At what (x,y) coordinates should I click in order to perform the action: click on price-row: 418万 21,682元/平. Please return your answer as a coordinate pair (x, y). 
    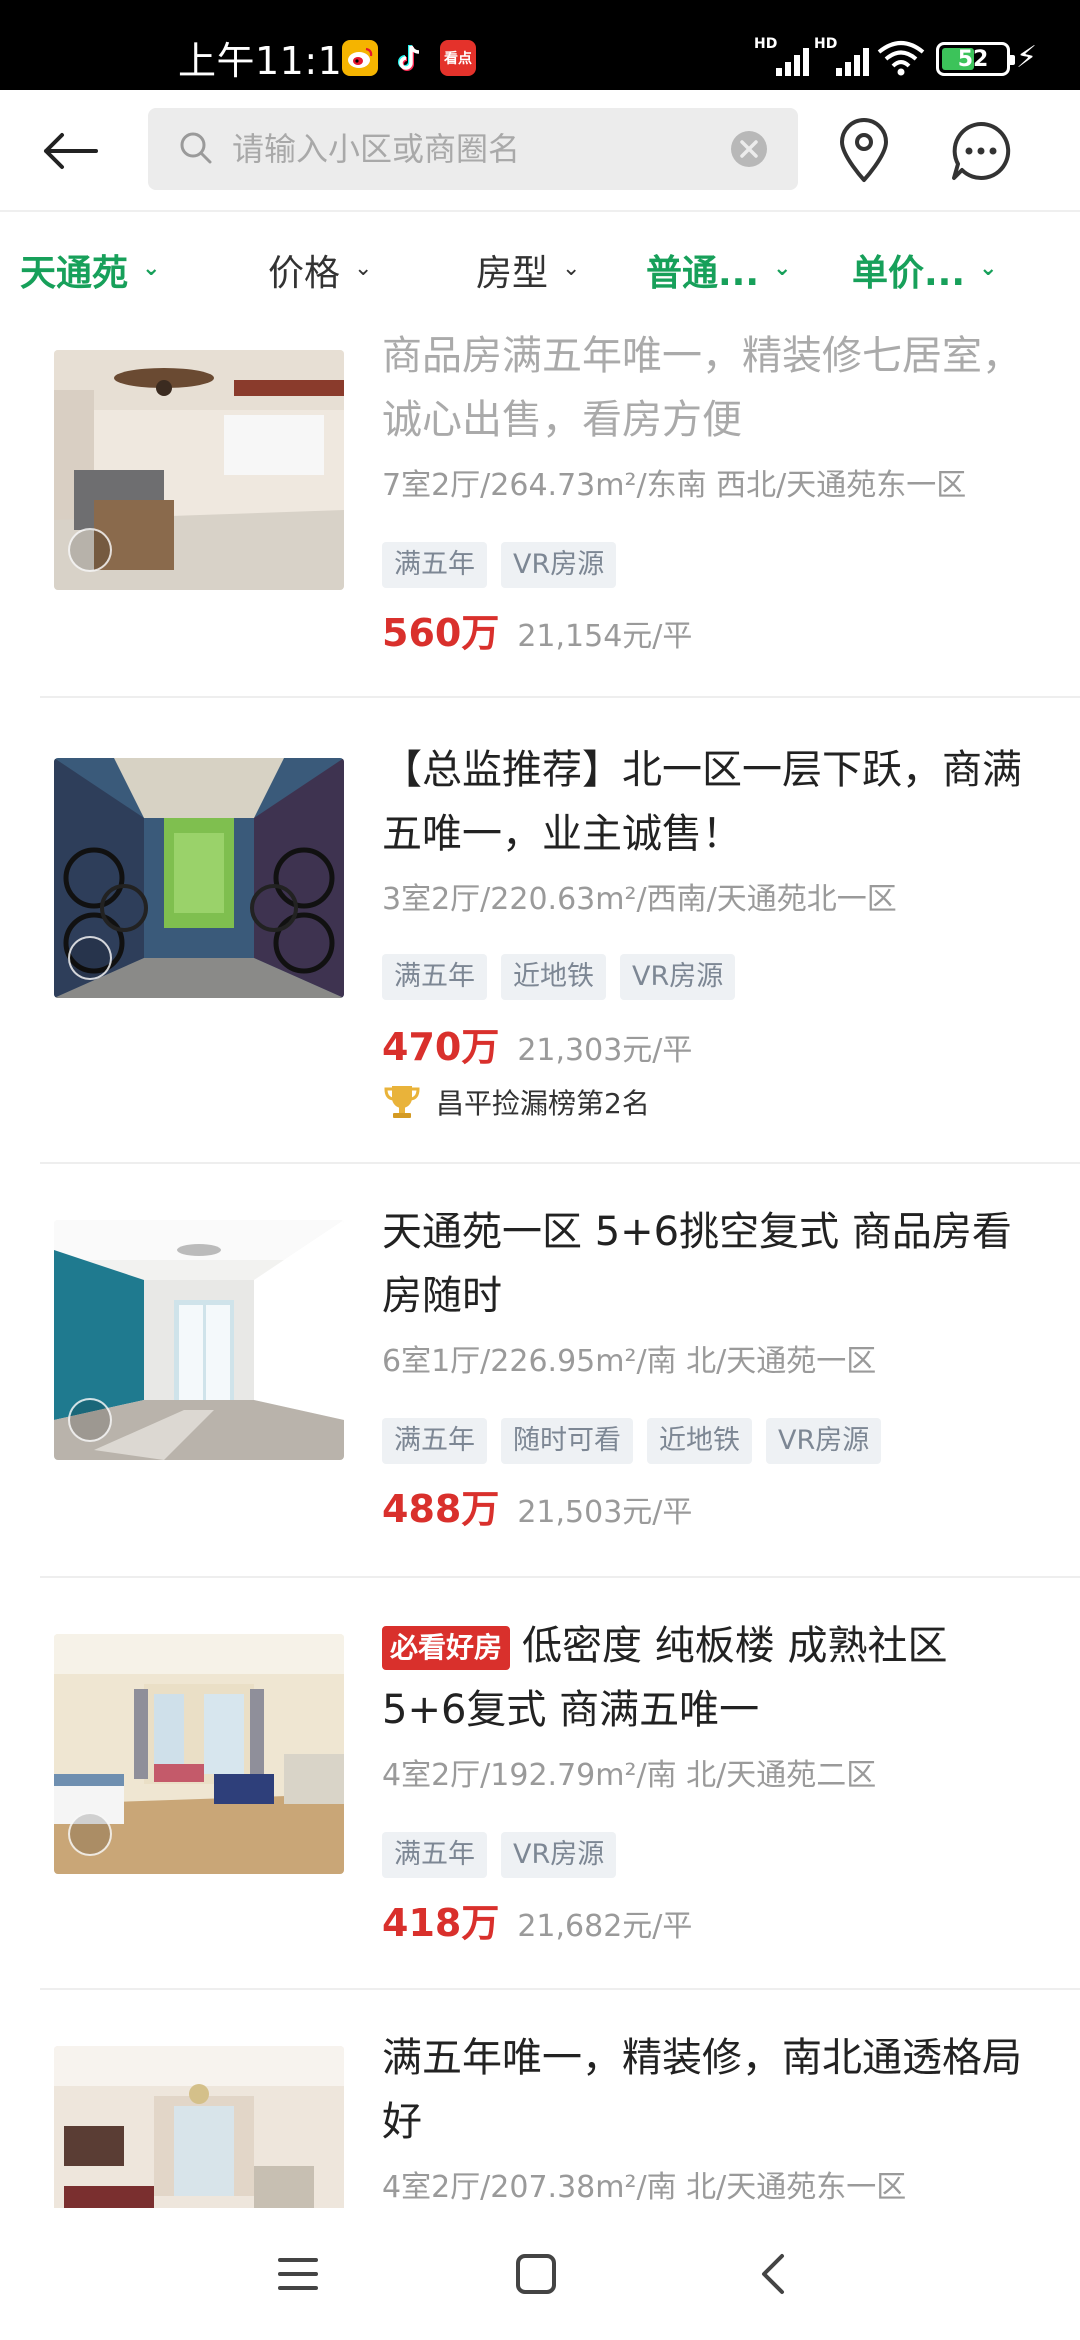
    Looking at the image, I should click on (537, 1919).